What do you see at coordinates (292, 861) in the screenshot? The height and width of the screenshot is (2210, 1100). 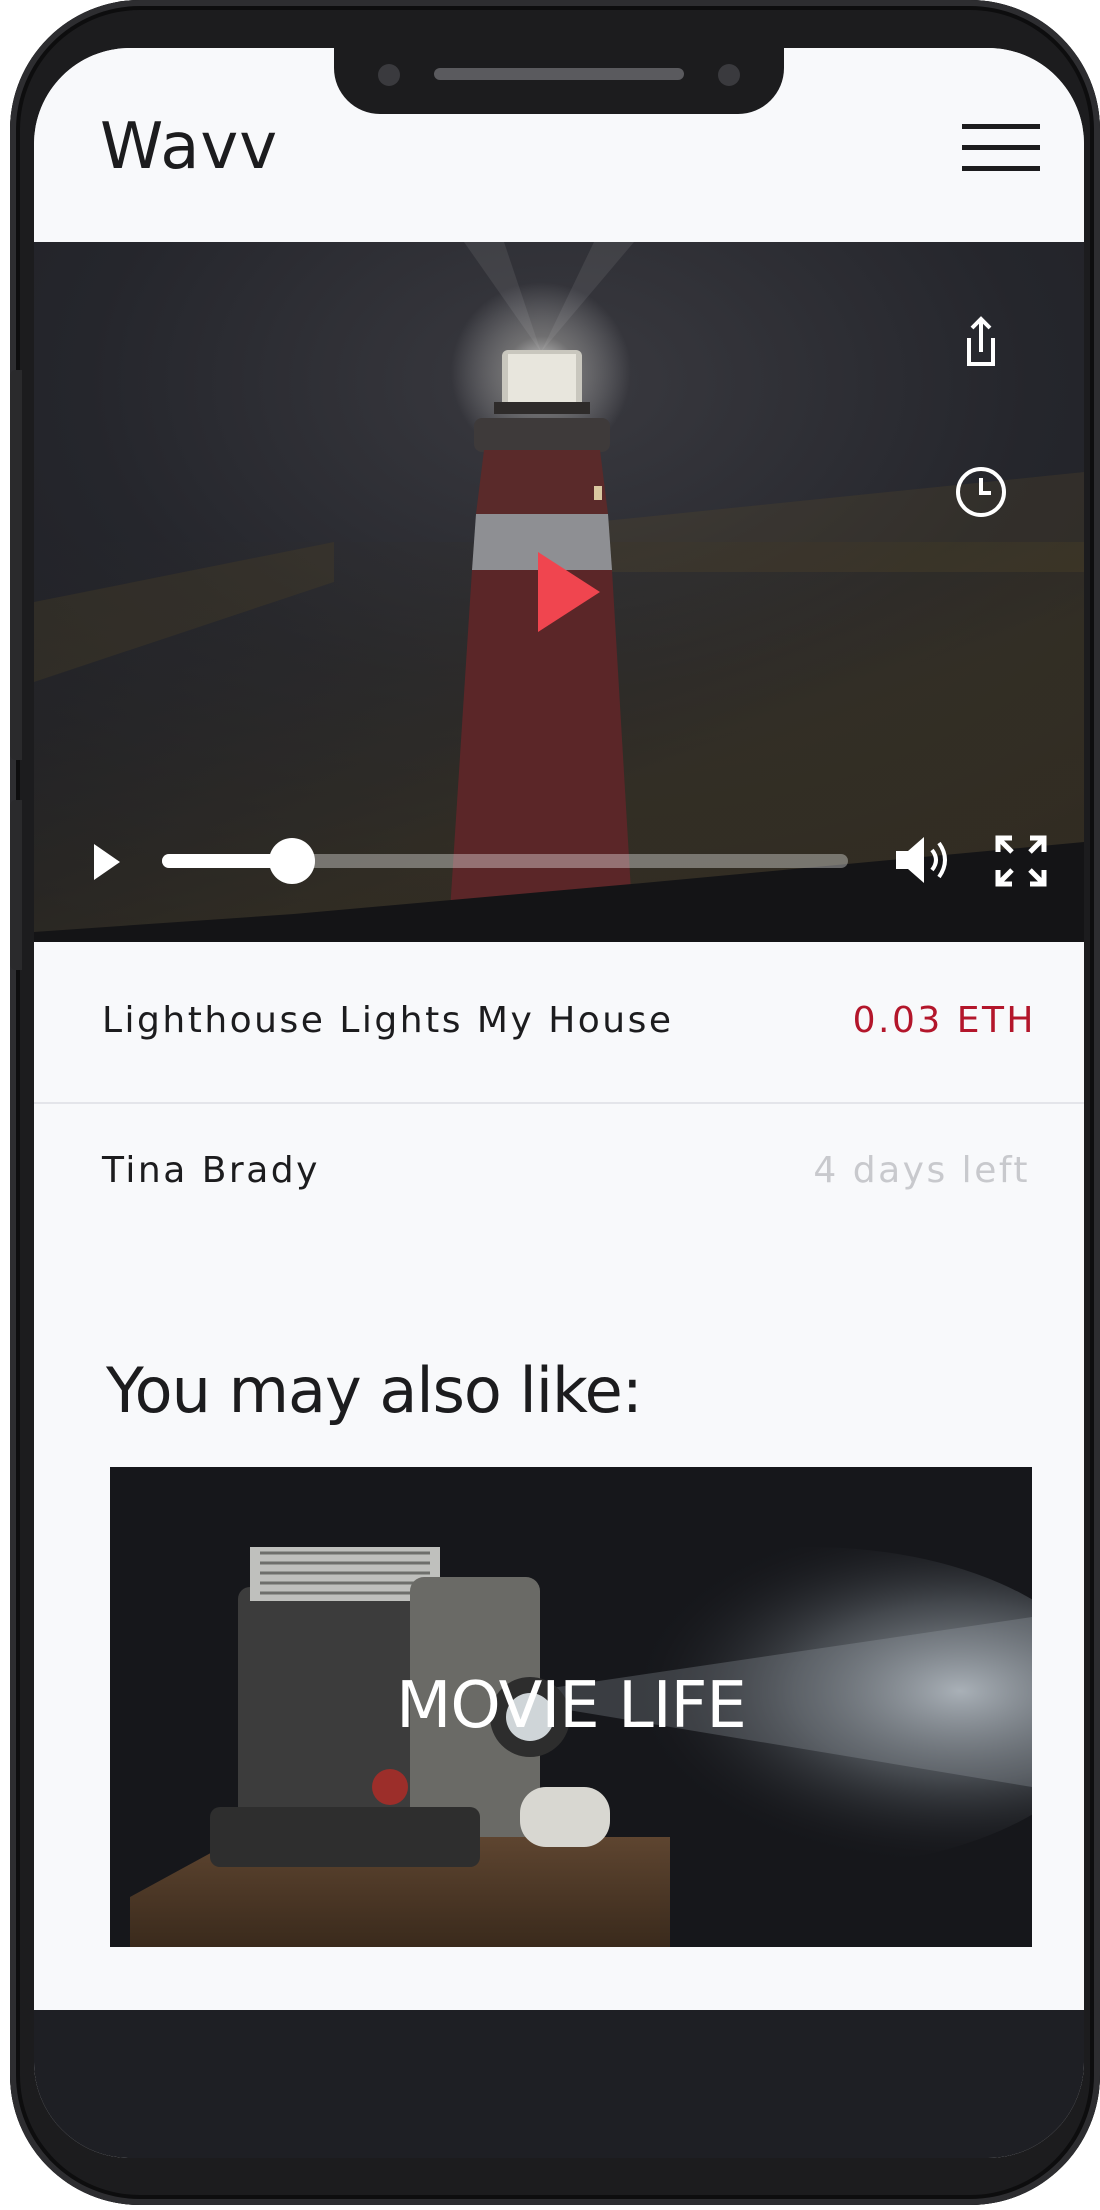 I see `progress-thumb` at bounding box center [292, 861].